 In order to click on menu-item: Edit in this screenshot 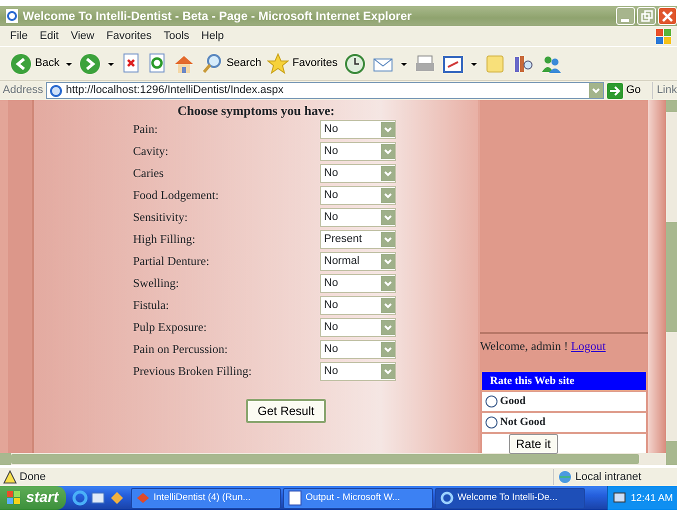, I will do `click(49, 36)`.